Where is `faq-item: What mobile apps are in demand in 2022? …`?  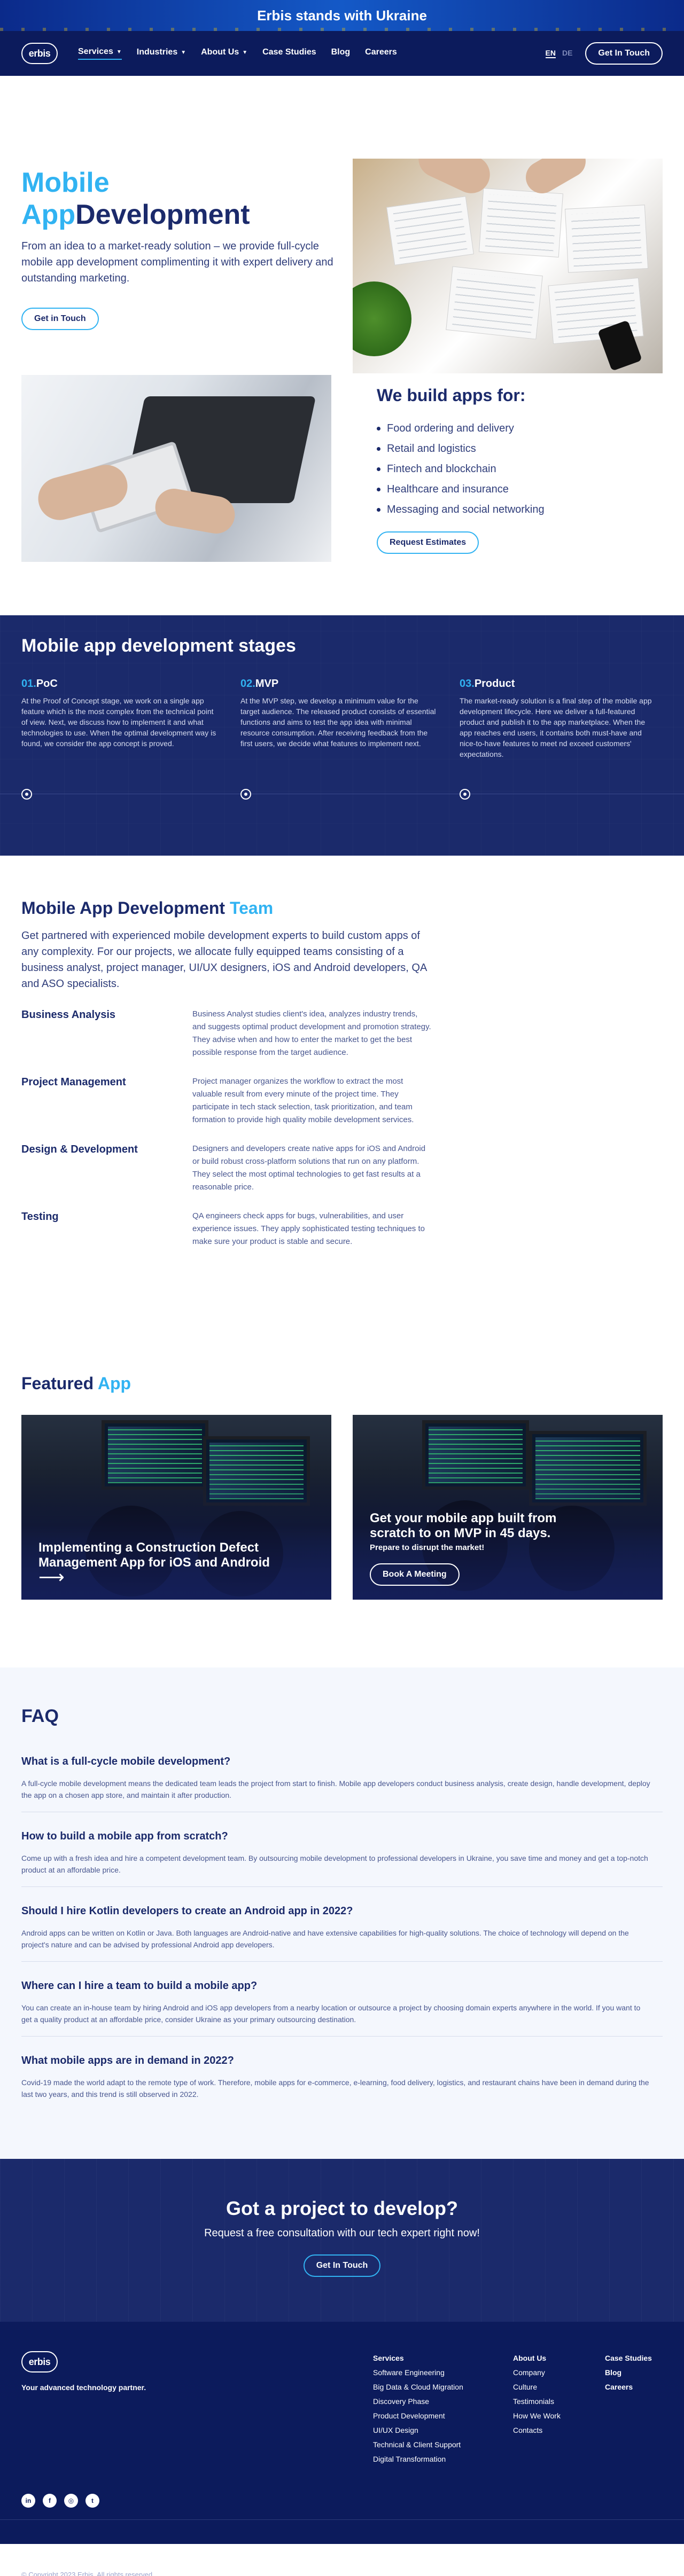
faq-item: What mobile apps are in demand in 2022? … is located at coordinates (342, 2083).